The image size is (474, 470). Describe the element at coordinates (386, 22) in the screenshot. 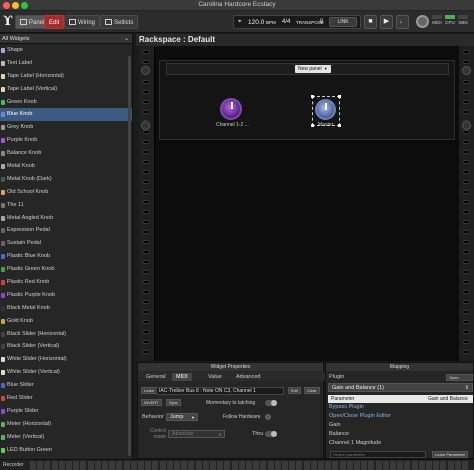

I see `play-icon: ▶` at that location.